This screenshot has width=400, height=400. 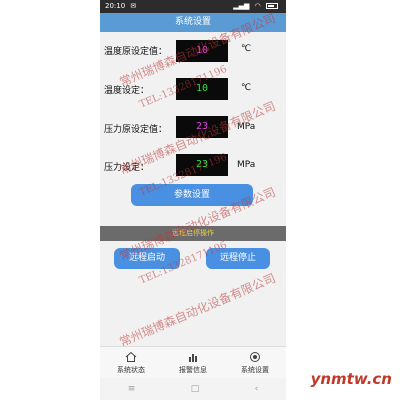 I want to click on pressure-original-value: 23, so click(x=202, y=127).